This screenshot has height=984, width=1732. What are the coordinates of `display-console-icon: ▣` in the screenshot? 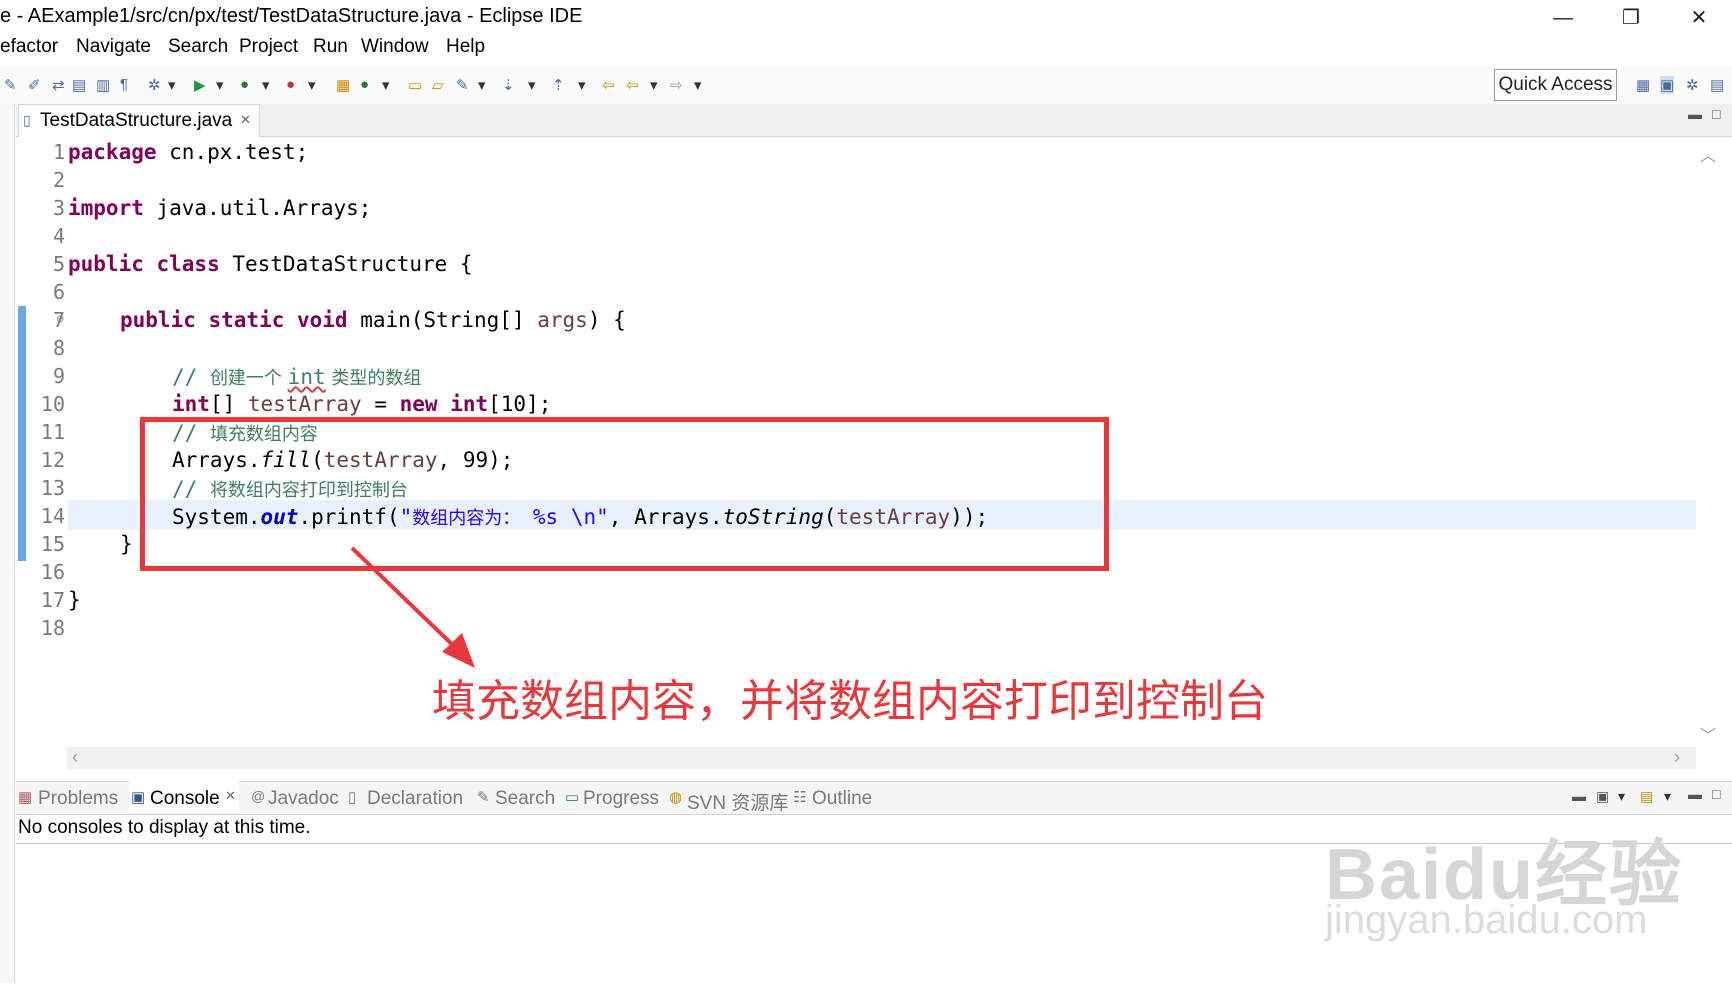 It's located at (1602, 796).